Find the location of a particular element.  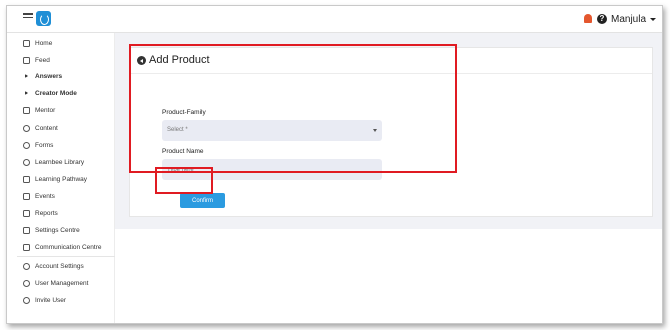

user-menu-chevron-down-icon is located at coordinates (653, 19).